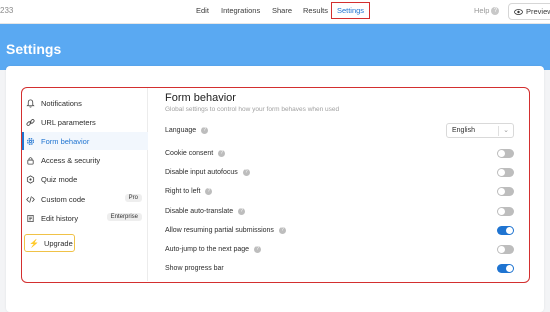  Describe the element at coordinates (538, 11) in the screenshot. I see `preview-label: Preview` at that location.